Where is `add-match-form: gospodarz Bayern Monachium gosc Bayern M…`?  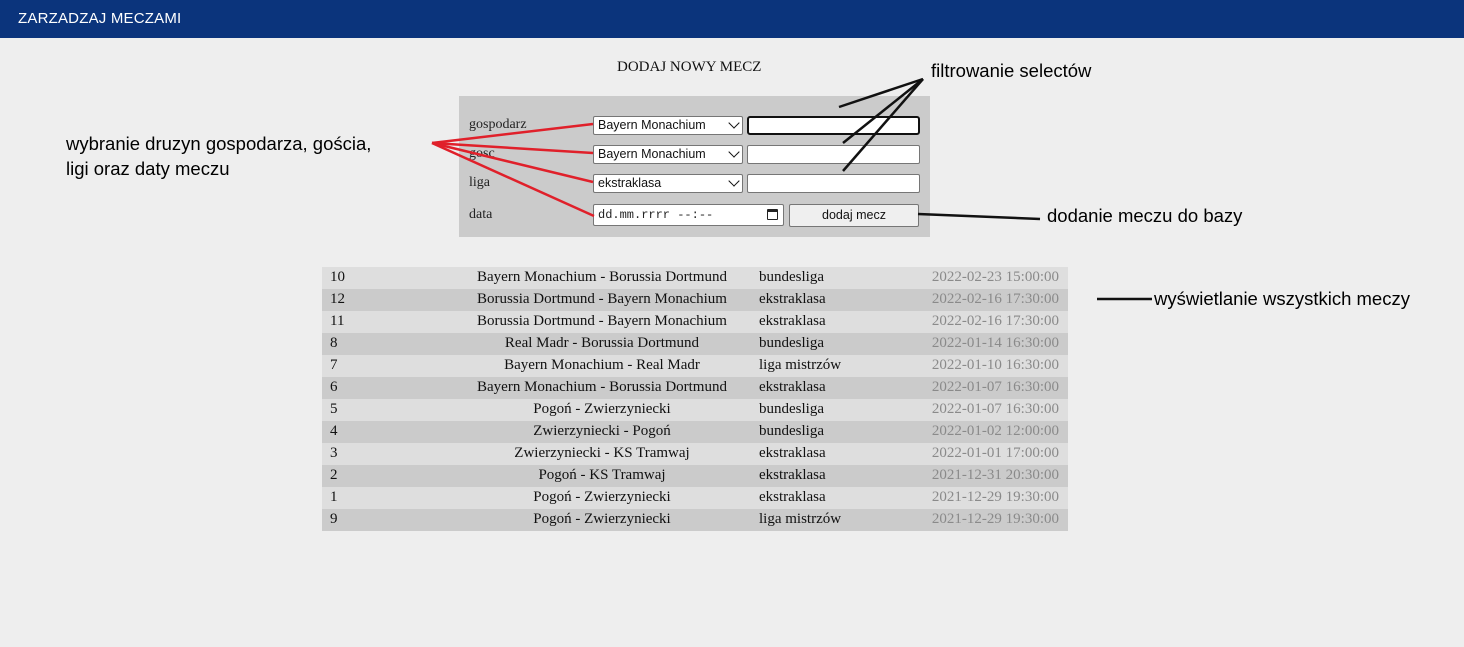
add-match-form: gospodarz Bayern Monachium gosc Bayern M… is located at coordinates (694, 166).